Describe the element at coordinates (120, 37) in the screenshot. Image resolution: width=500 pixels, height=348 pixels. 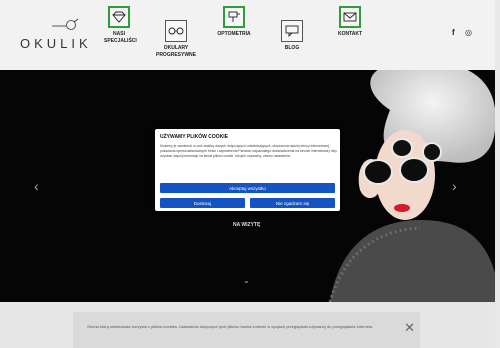
I see `nav-label: NASI SPECJALIŚCI` at that location.